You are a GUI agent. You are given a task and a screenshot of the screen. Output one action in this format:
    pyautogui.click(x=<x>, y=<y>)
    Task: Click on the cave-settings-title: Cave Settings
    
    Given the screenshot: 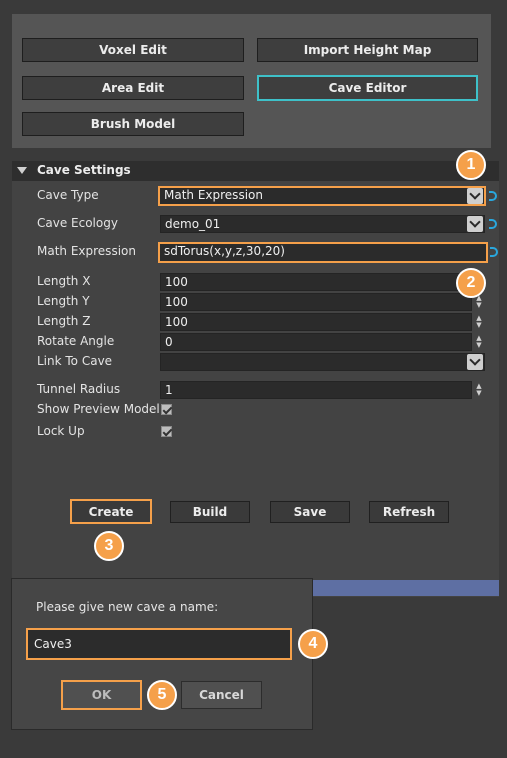 What is the action you would take?
    pyautogui.click(x=84, y=170)
    